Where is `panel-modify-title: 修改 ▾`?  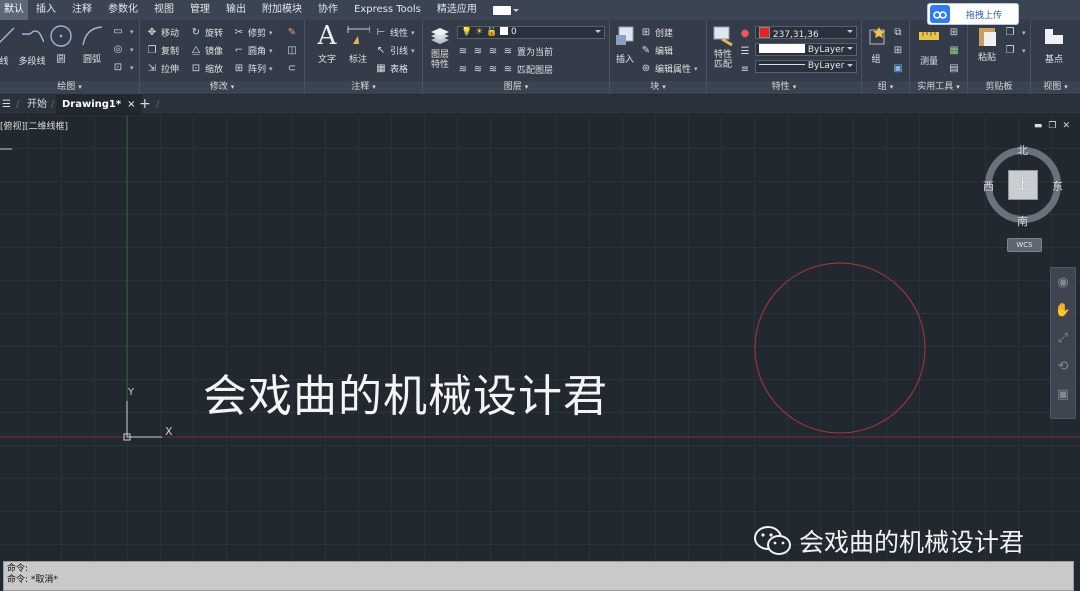
panel-modify-title: 修改 ▾ is located at coordinates (222, 87).